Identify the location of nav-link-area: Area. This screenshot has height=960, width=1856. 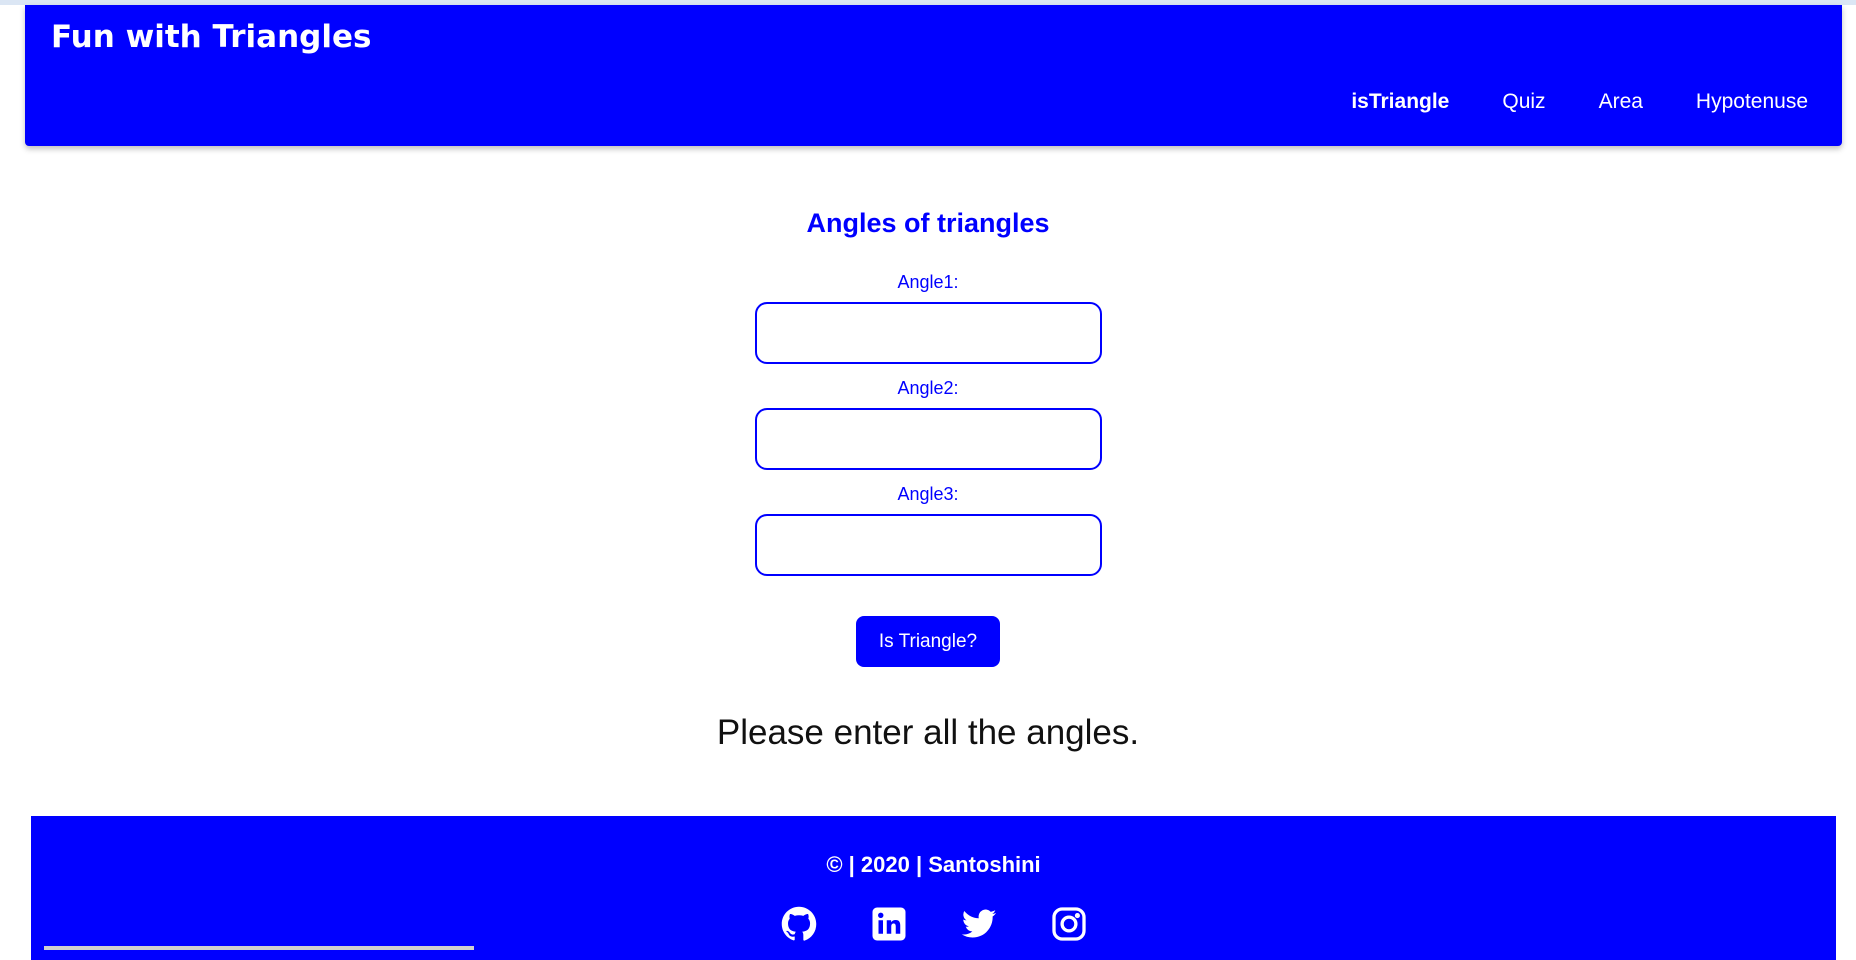
(1621, 102).